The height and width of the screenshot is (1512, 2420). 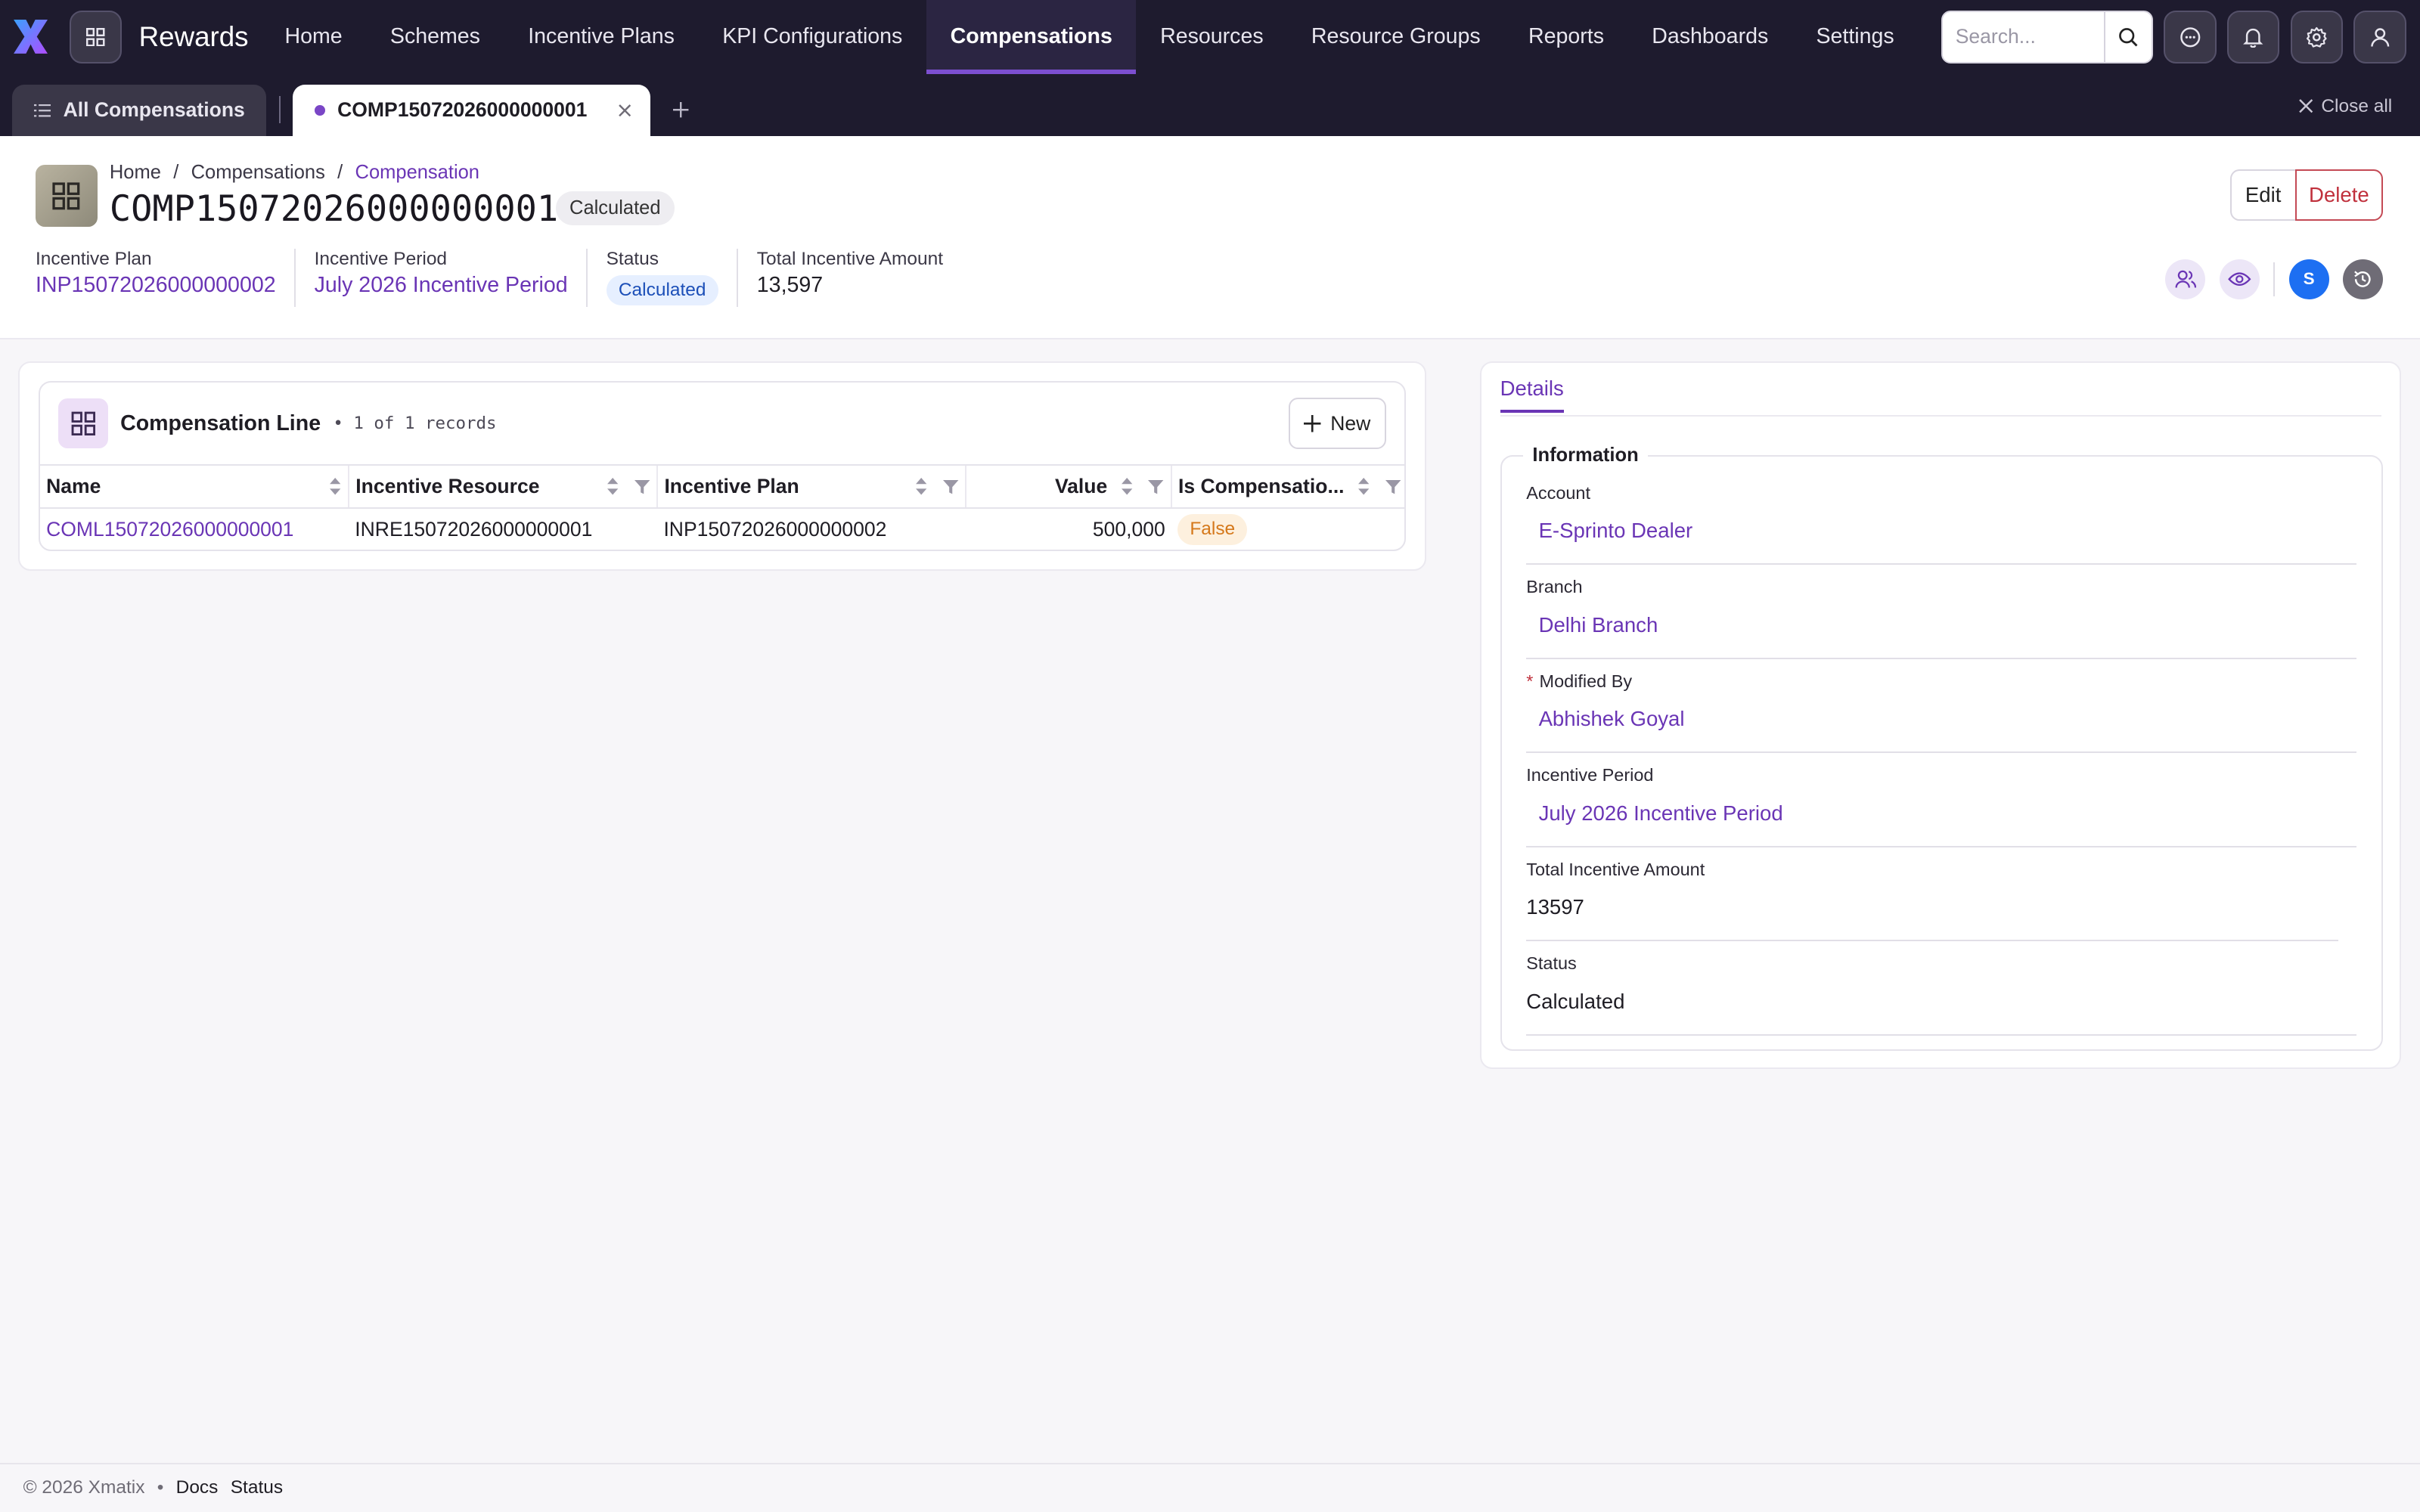 What do you see at coordinates (2357, 105) in the screenshot?
I see `close-all-label: Close all` at bounding box center [2357, 105].